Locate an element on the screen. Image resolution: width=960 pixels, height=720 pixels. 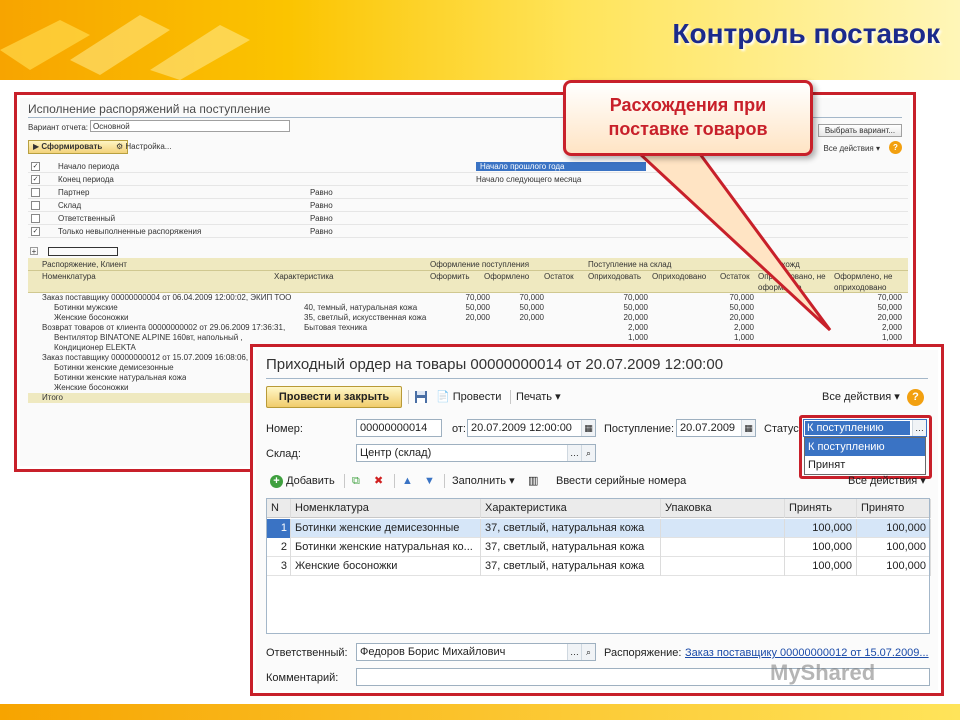
goods-column-header: Упаковка is located at coordinates (723, 508).